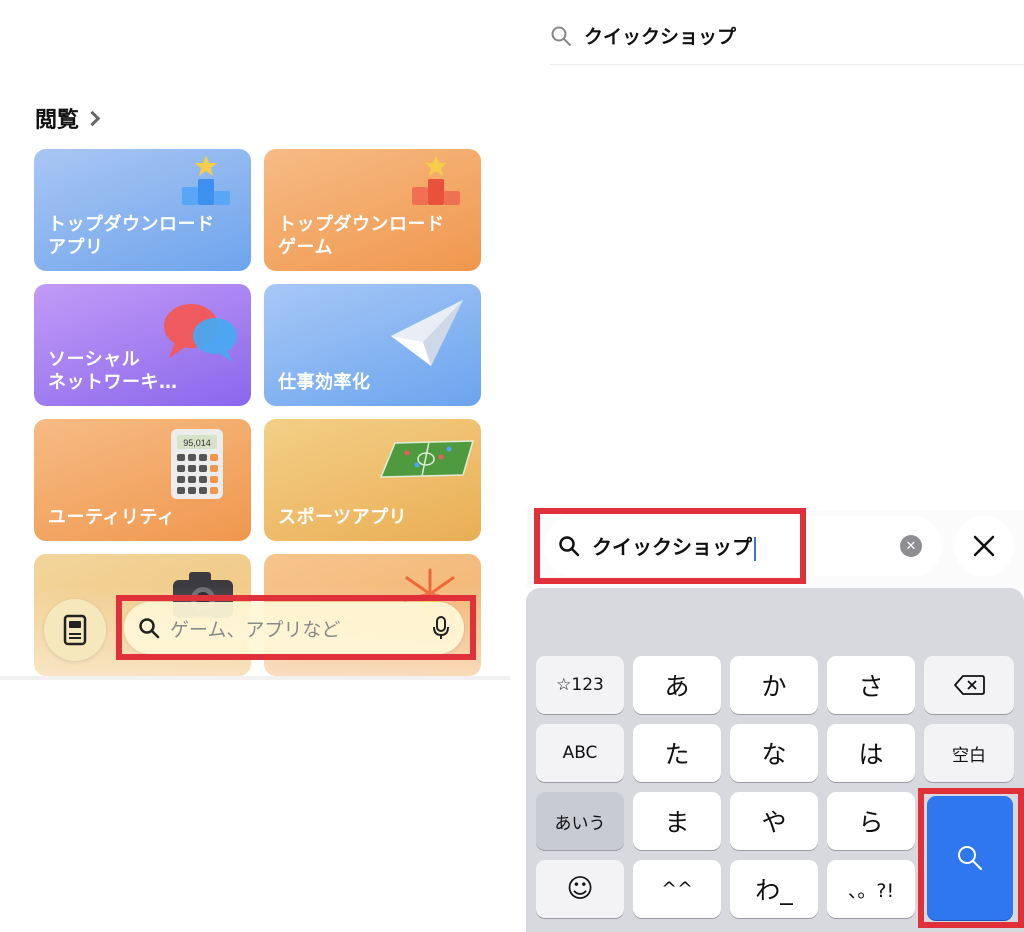 This screenshot has width=1024, height=932. What do you see at coordinates (255, 678) in the screenshot?
I see `panel-bottom-edge` at bounding box center [255, 678].